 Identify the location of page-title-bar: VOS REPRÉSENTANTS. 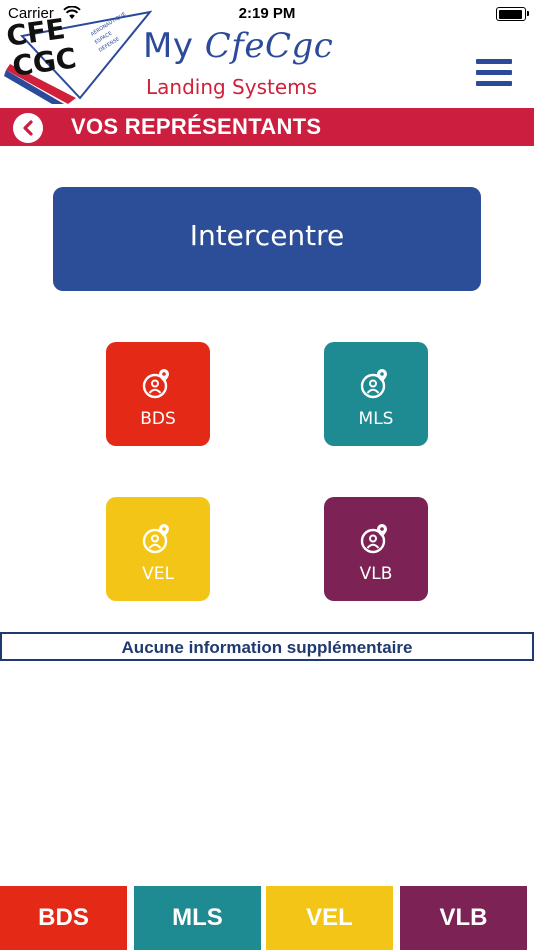
(267, 127).